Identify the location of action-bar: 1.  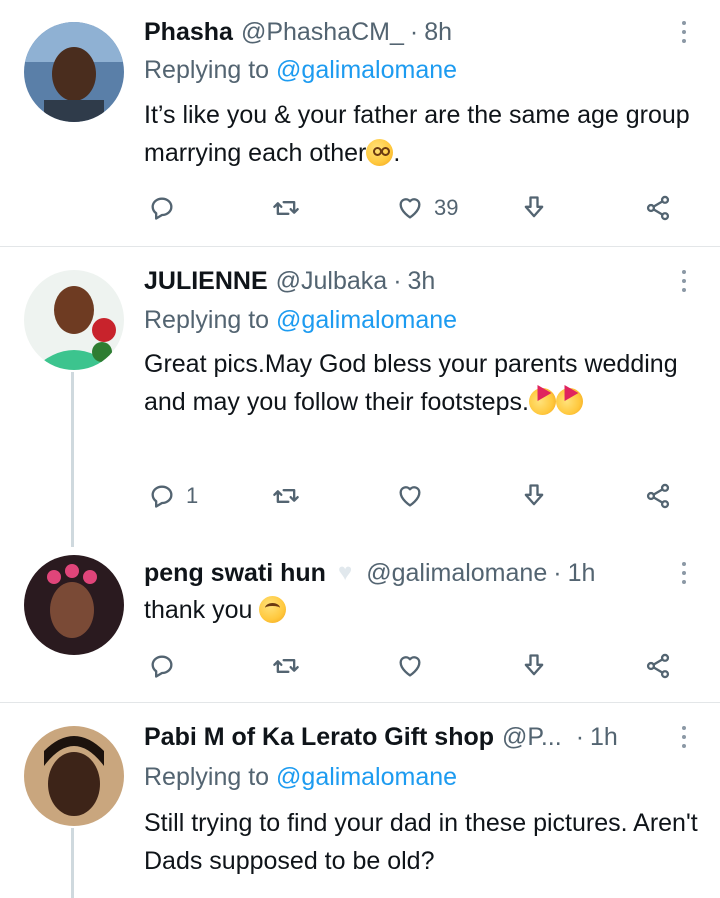
(414, 496).